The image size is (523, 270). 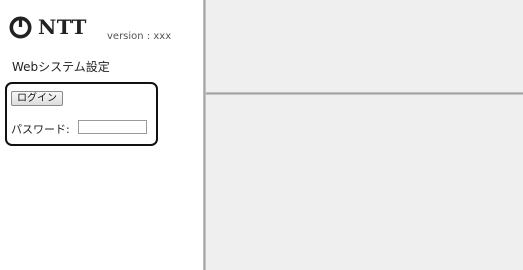 I want to click on login-button: ログイン, so click(x=37, y=98).